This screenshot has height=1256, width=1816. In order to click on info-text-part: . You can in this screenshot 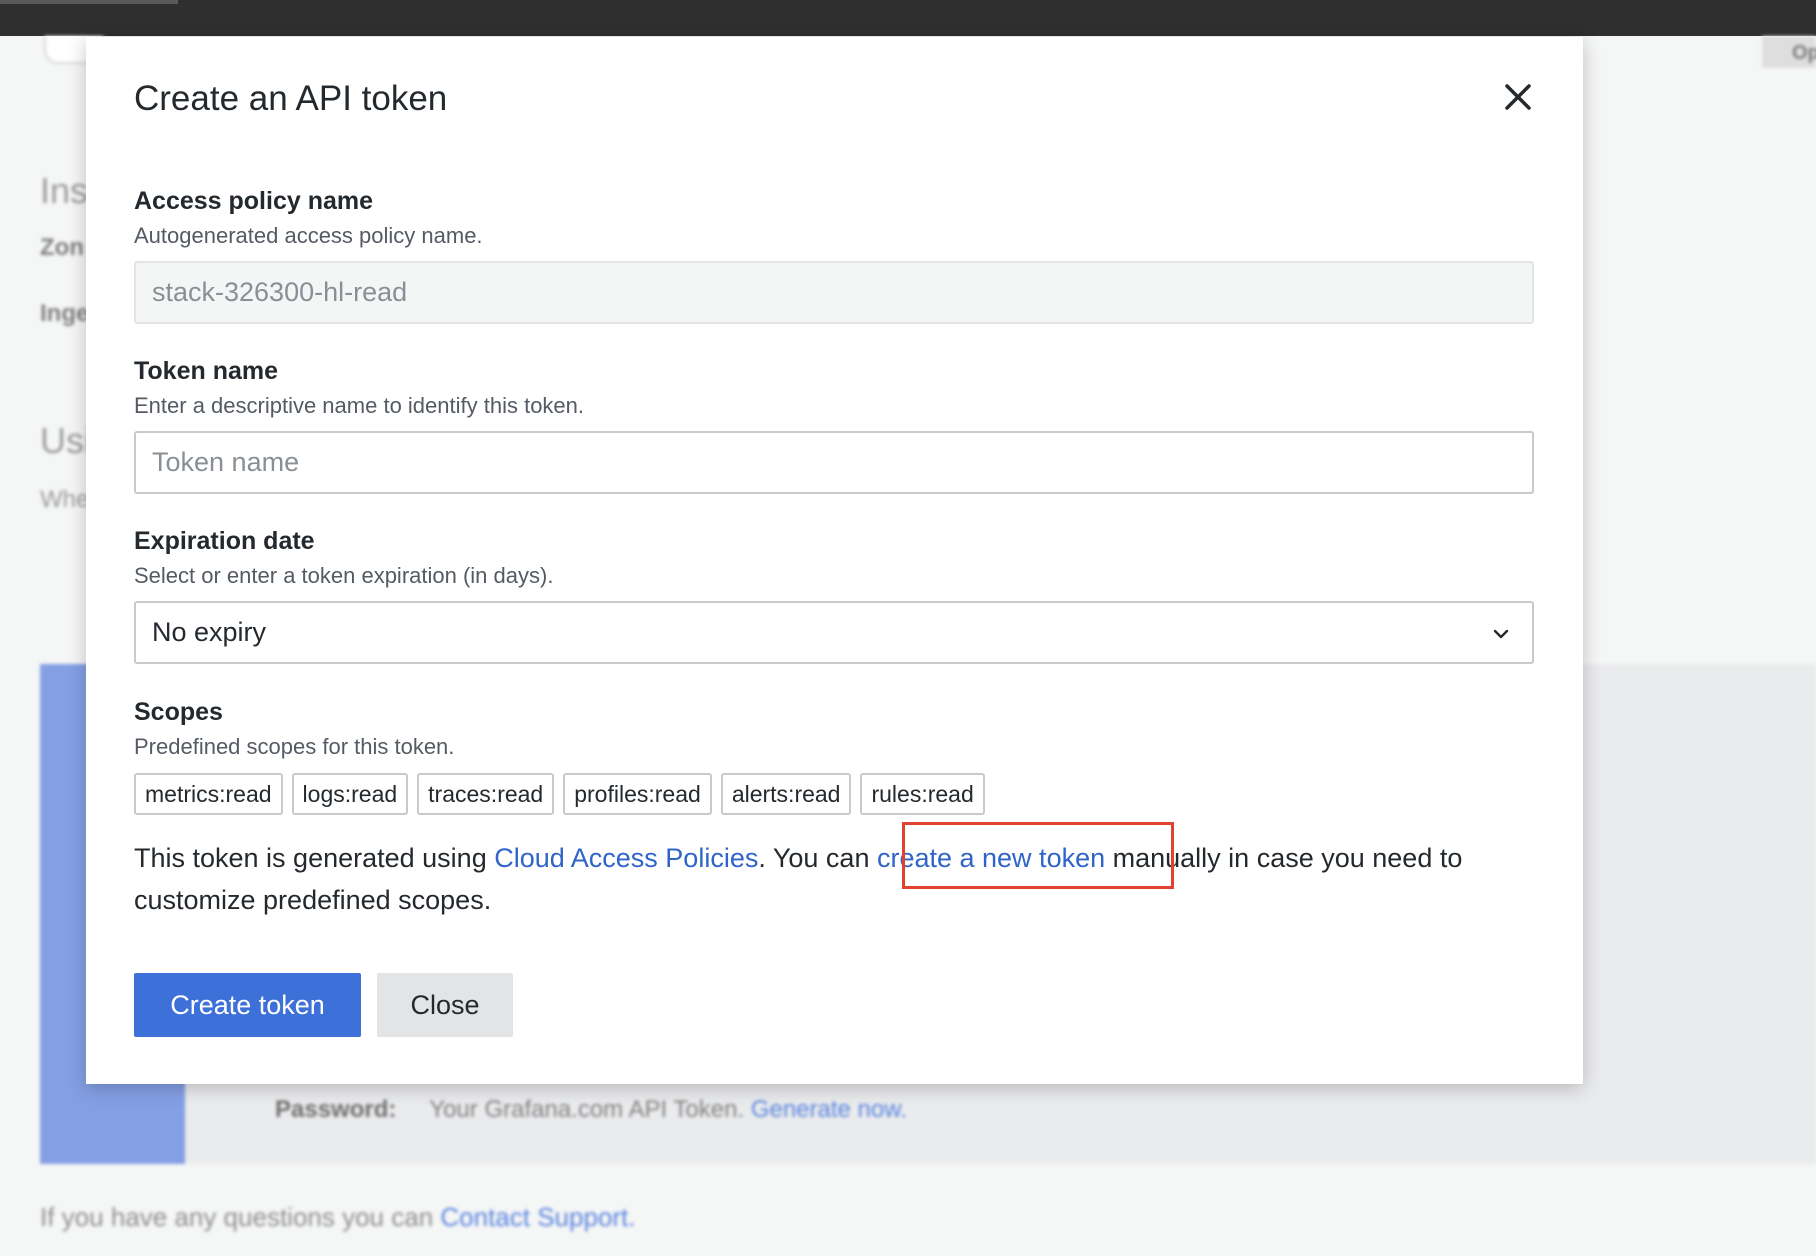, I will do `click(817, 858)`.